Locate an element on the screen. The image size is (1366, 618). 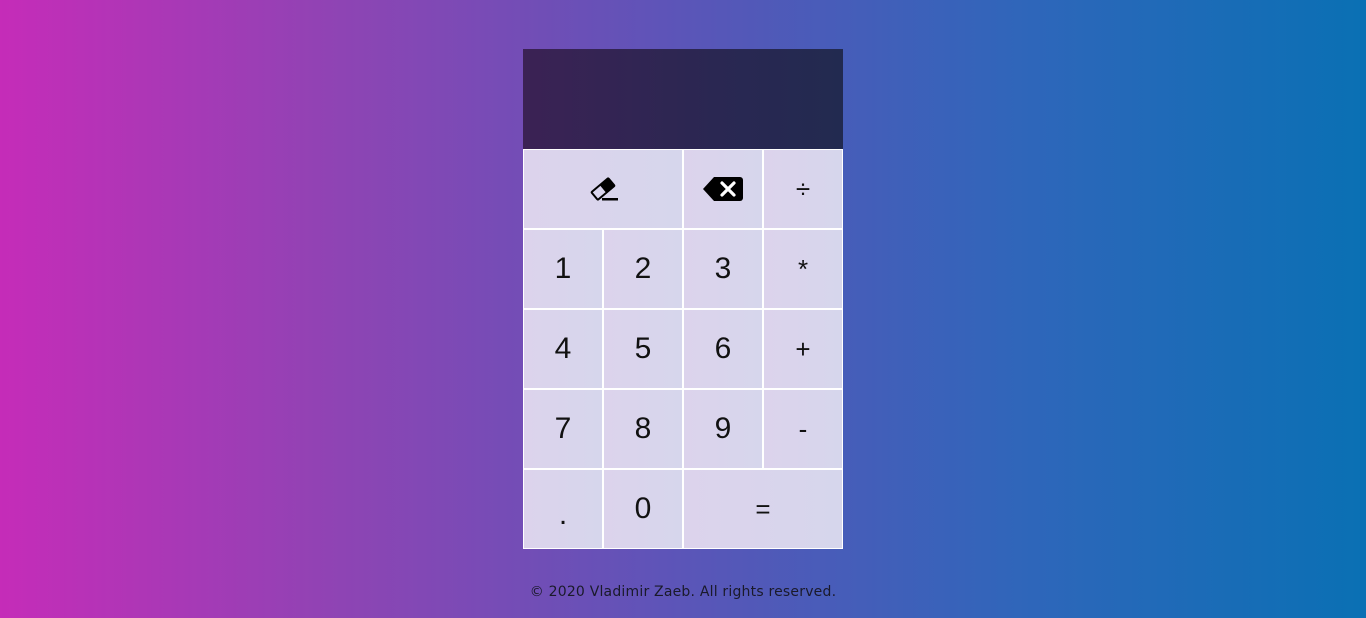
digit-5-button: 5 is located at coordinates (643, 349).